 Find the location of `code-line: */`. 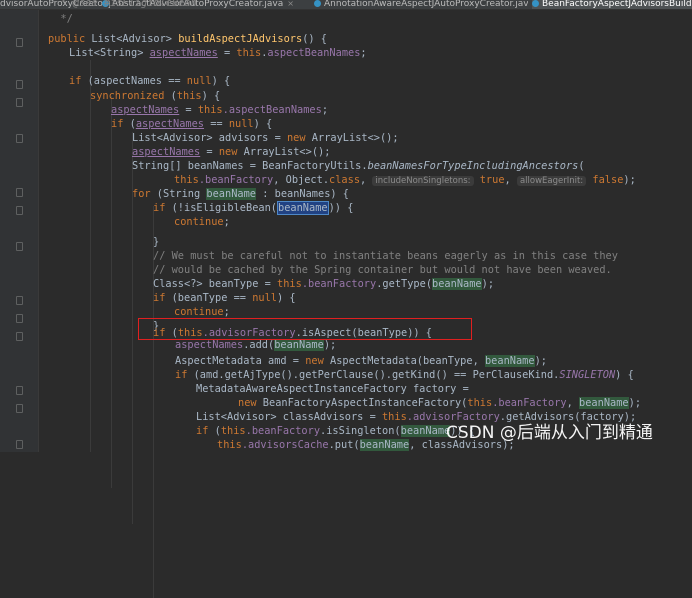

code-line: */ is located at coordinates (60, 19).